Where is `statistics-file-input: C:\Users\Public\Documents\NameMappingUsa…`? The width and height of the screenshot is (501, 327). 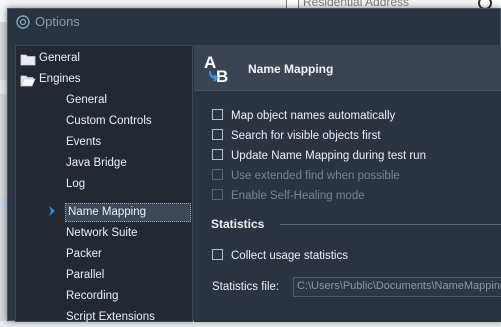
statistics-file-input: C:\Users\Public\Documents\NameMappingUsa… is located at coordinates (397, 287).